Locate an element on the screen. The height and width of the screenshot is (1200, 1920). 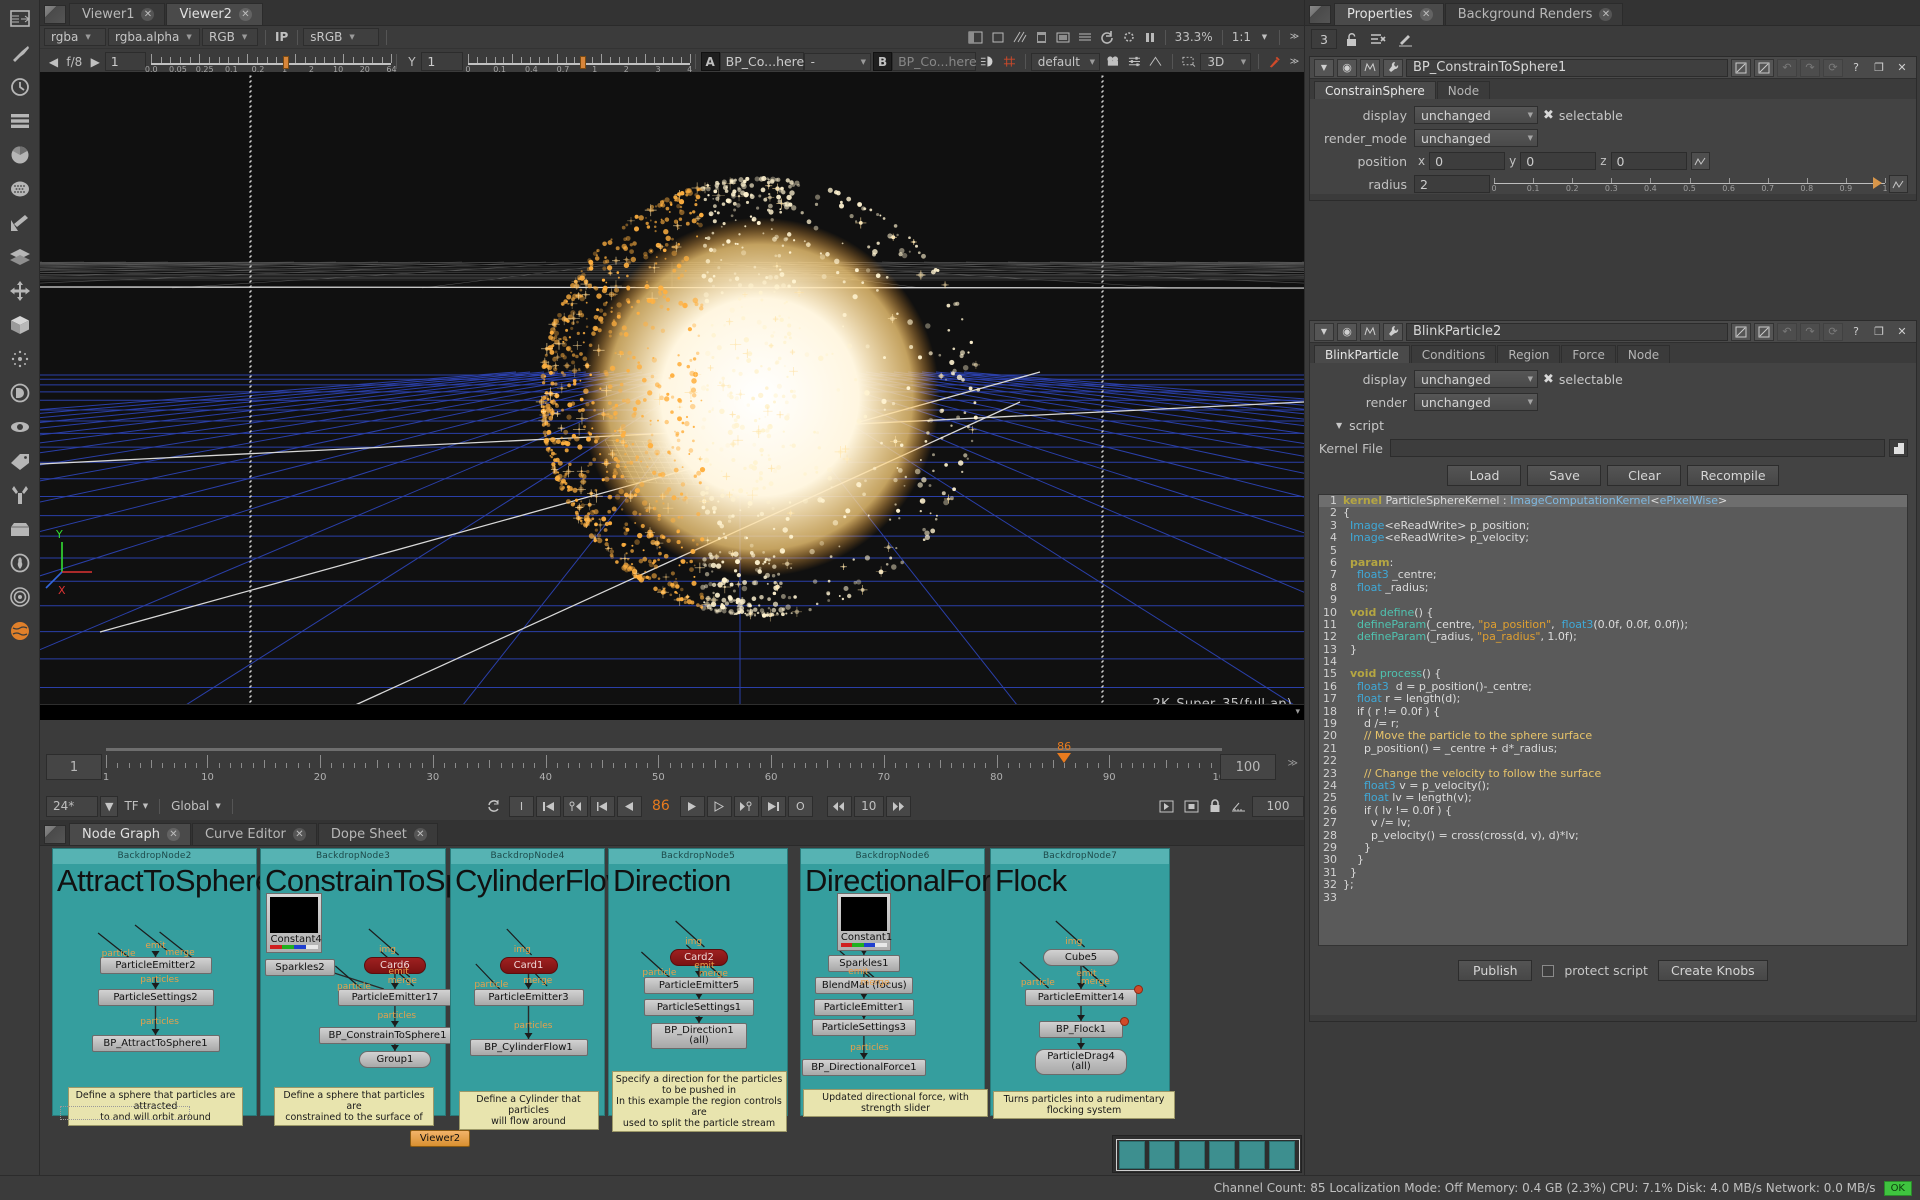
particles-icon is located at coordinates (20, 359).